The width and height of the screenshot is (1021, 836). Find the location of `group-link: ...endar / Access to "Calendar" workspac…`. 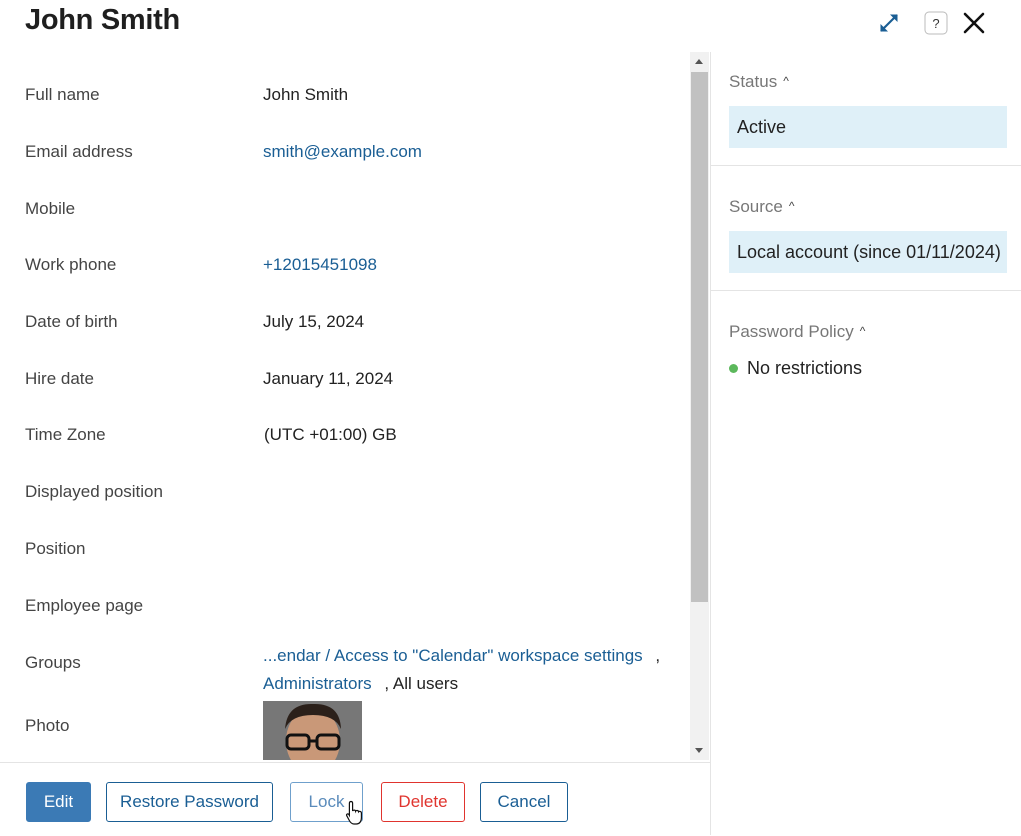

group-link: ...endar / Access to "Calendar" workspac… is located at coordinates (453, 655).